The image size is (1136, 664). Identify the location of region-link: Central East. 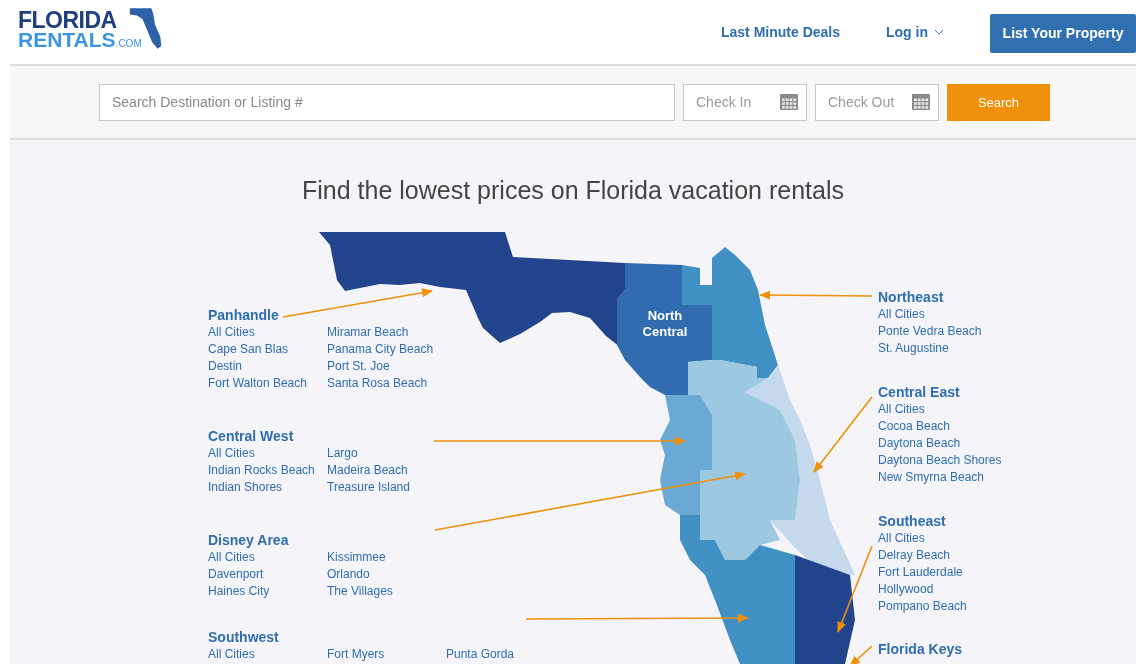
(1007, 392).